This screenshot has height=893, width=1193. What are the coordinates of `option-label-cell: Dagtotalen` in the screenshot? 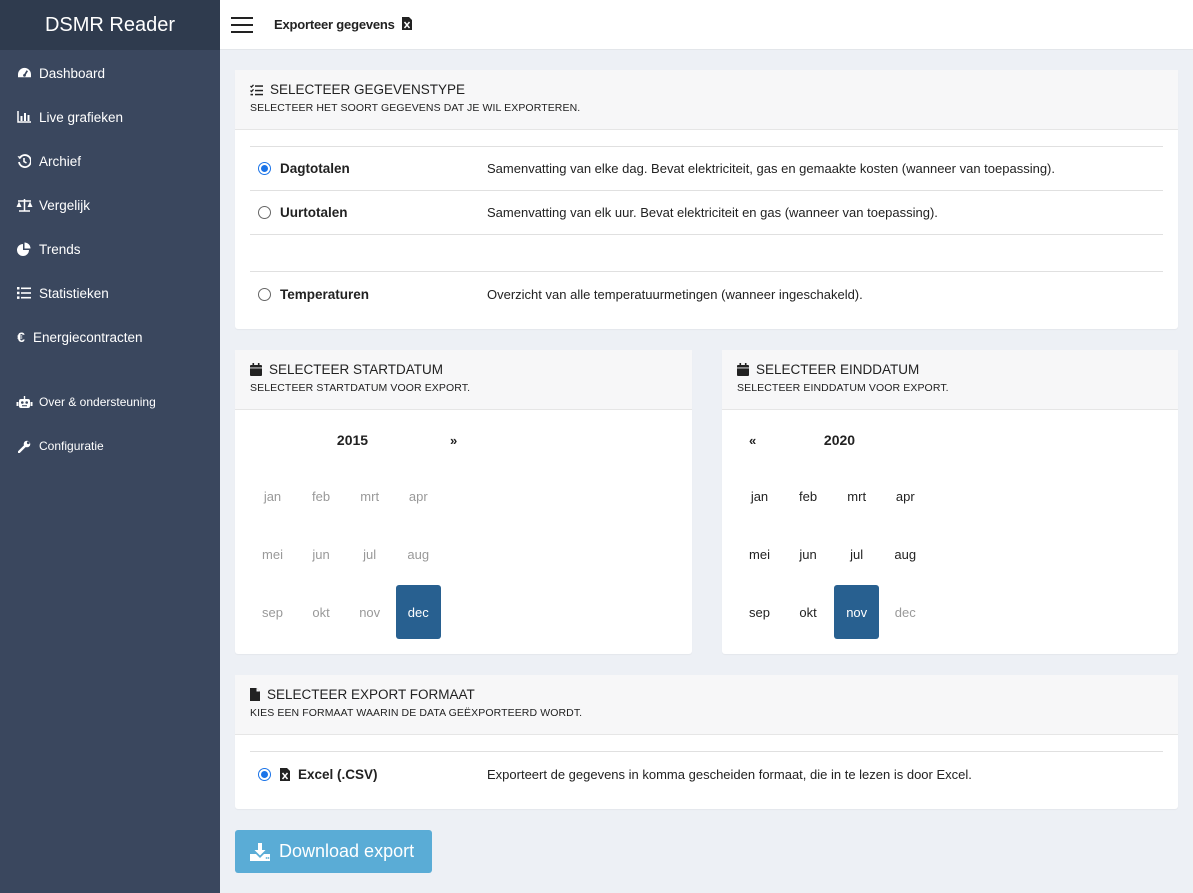 It's located at (368, 168).